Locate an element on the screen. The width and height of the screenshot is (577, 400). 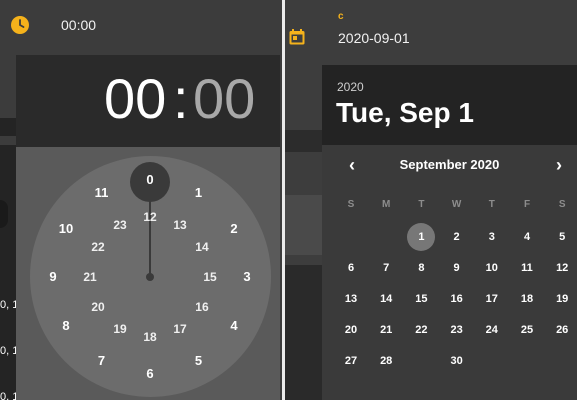
hour-option: 3 is located at coordinates (247, 277).